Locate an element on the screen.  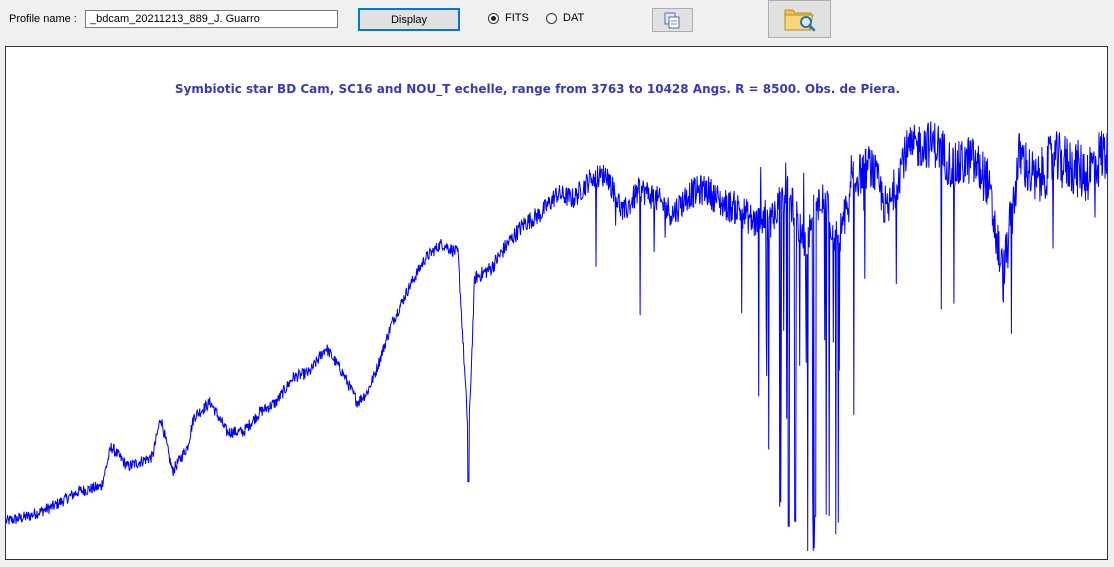
folder-search-icon is located at coordinates (800, 20).